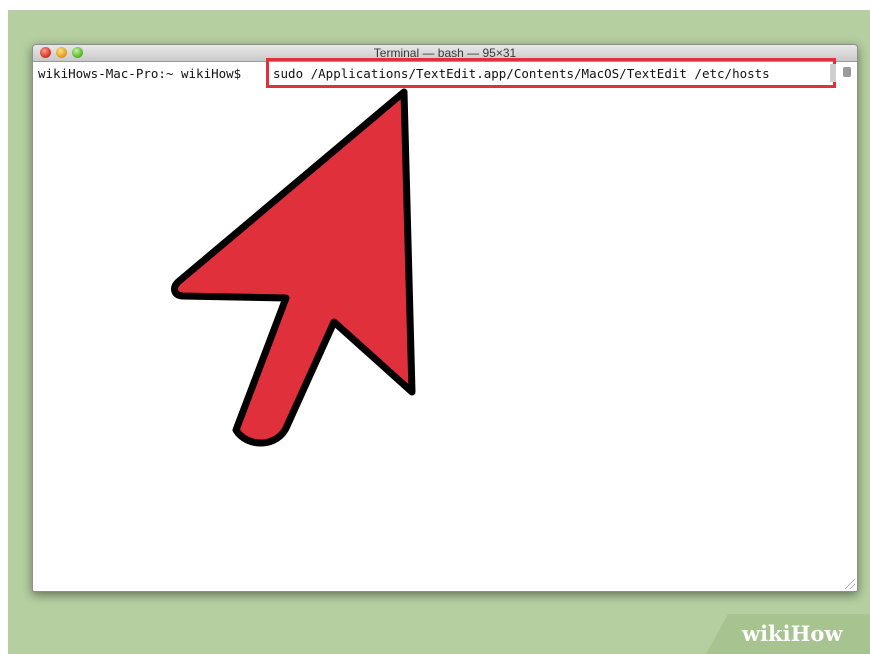  I want to click on watermark-wiki: wiki, so click(766, 633).